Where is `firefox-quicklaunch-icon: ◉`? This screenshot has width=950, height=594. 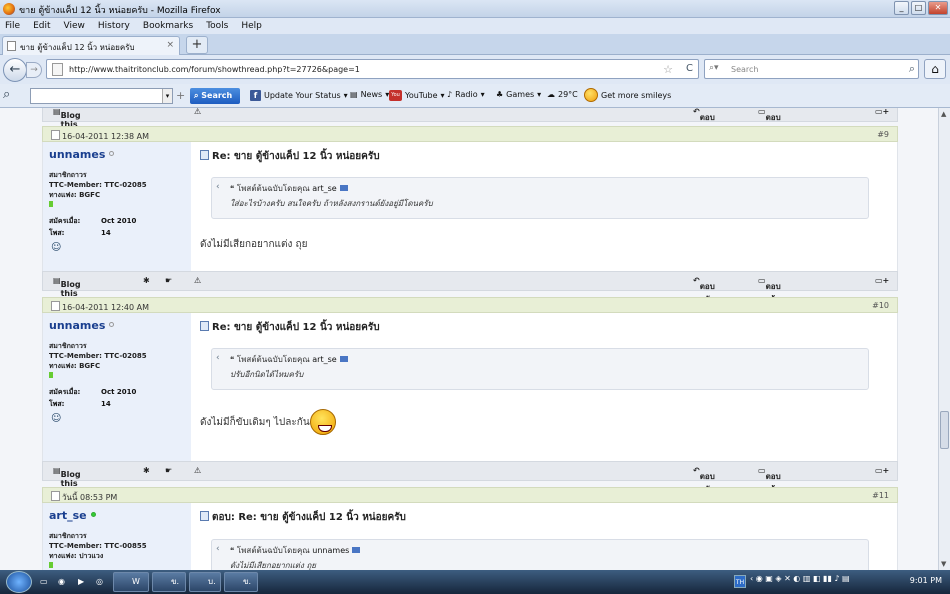
firefox-quicklaunch-icon: ◉ is located at coordinates (61, 582).